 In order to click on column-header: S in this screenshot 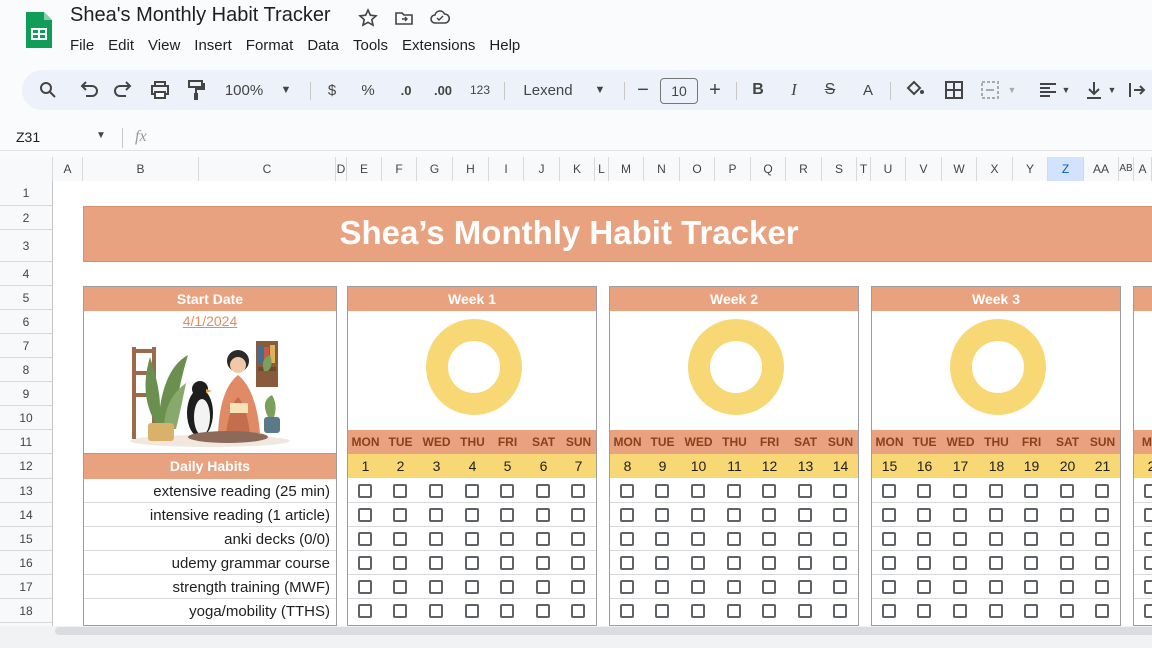, I will do `click(839, 169)`.